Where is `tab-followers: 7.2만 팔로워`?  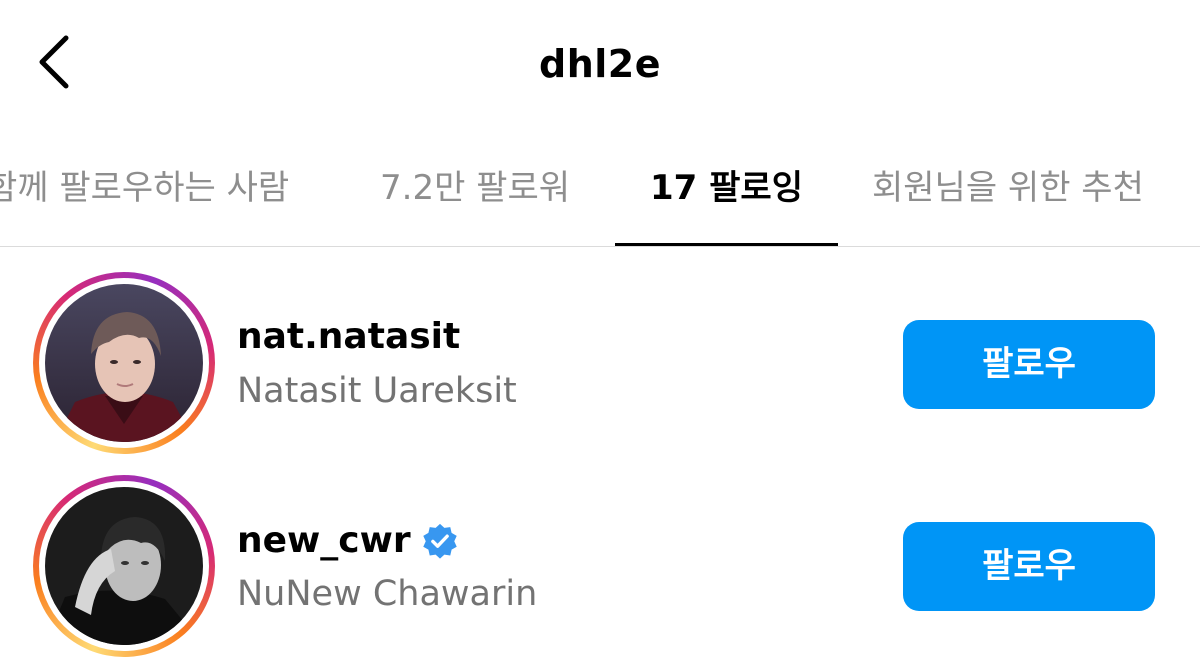
tab-followers: 7.2만 팔로워 is located at coordinates (475, 188).